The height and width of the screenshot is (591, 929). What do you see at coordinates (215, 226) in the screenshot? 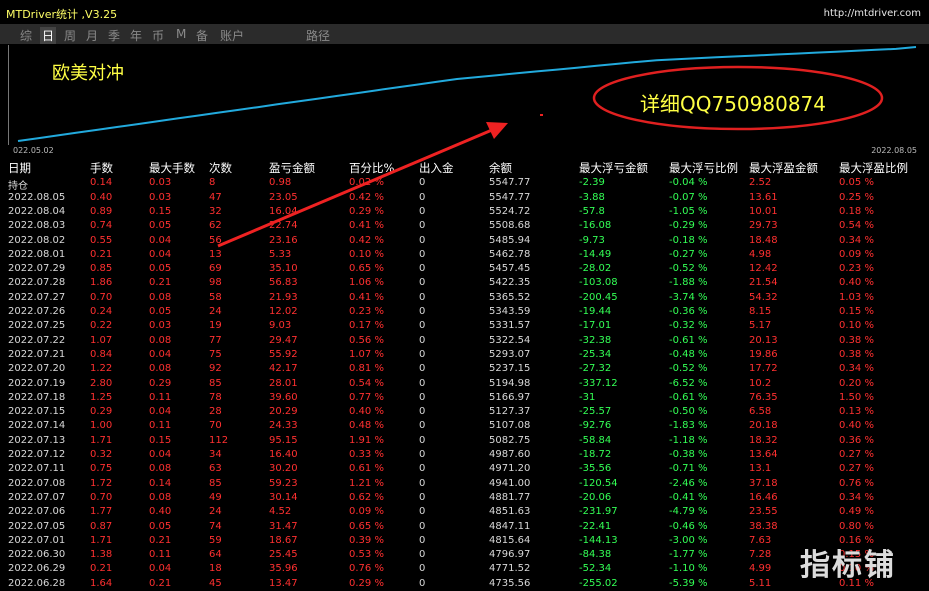
I see `table-cell: 62` at bounding box center [215, 226].